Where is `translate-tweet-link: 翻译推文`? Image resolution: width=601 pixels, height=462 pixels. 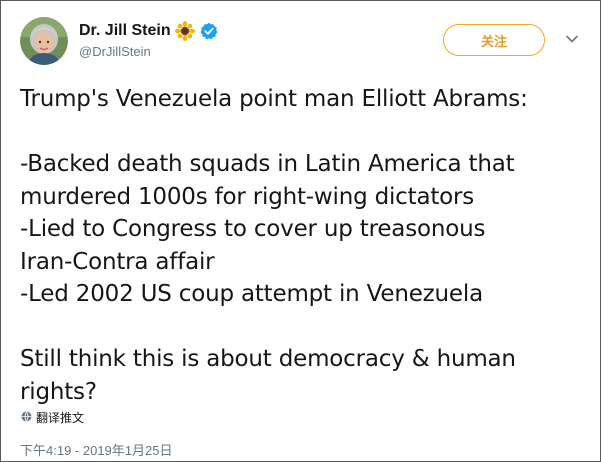
translate-tweet-link: 翻译推文 is located at coordinates (52, 417).